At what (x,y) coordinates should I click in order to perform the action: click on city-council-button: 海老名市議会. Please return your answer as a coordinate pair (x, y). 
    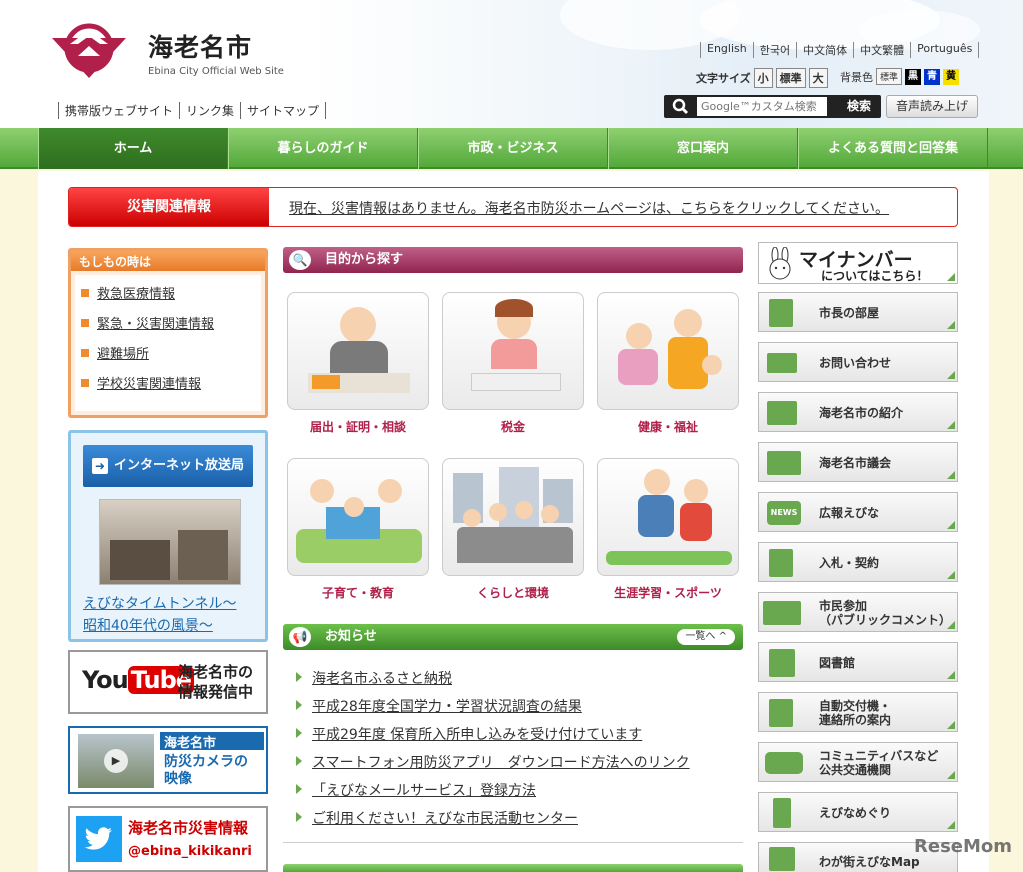
    Looking at the image, I should click on (858, 462).